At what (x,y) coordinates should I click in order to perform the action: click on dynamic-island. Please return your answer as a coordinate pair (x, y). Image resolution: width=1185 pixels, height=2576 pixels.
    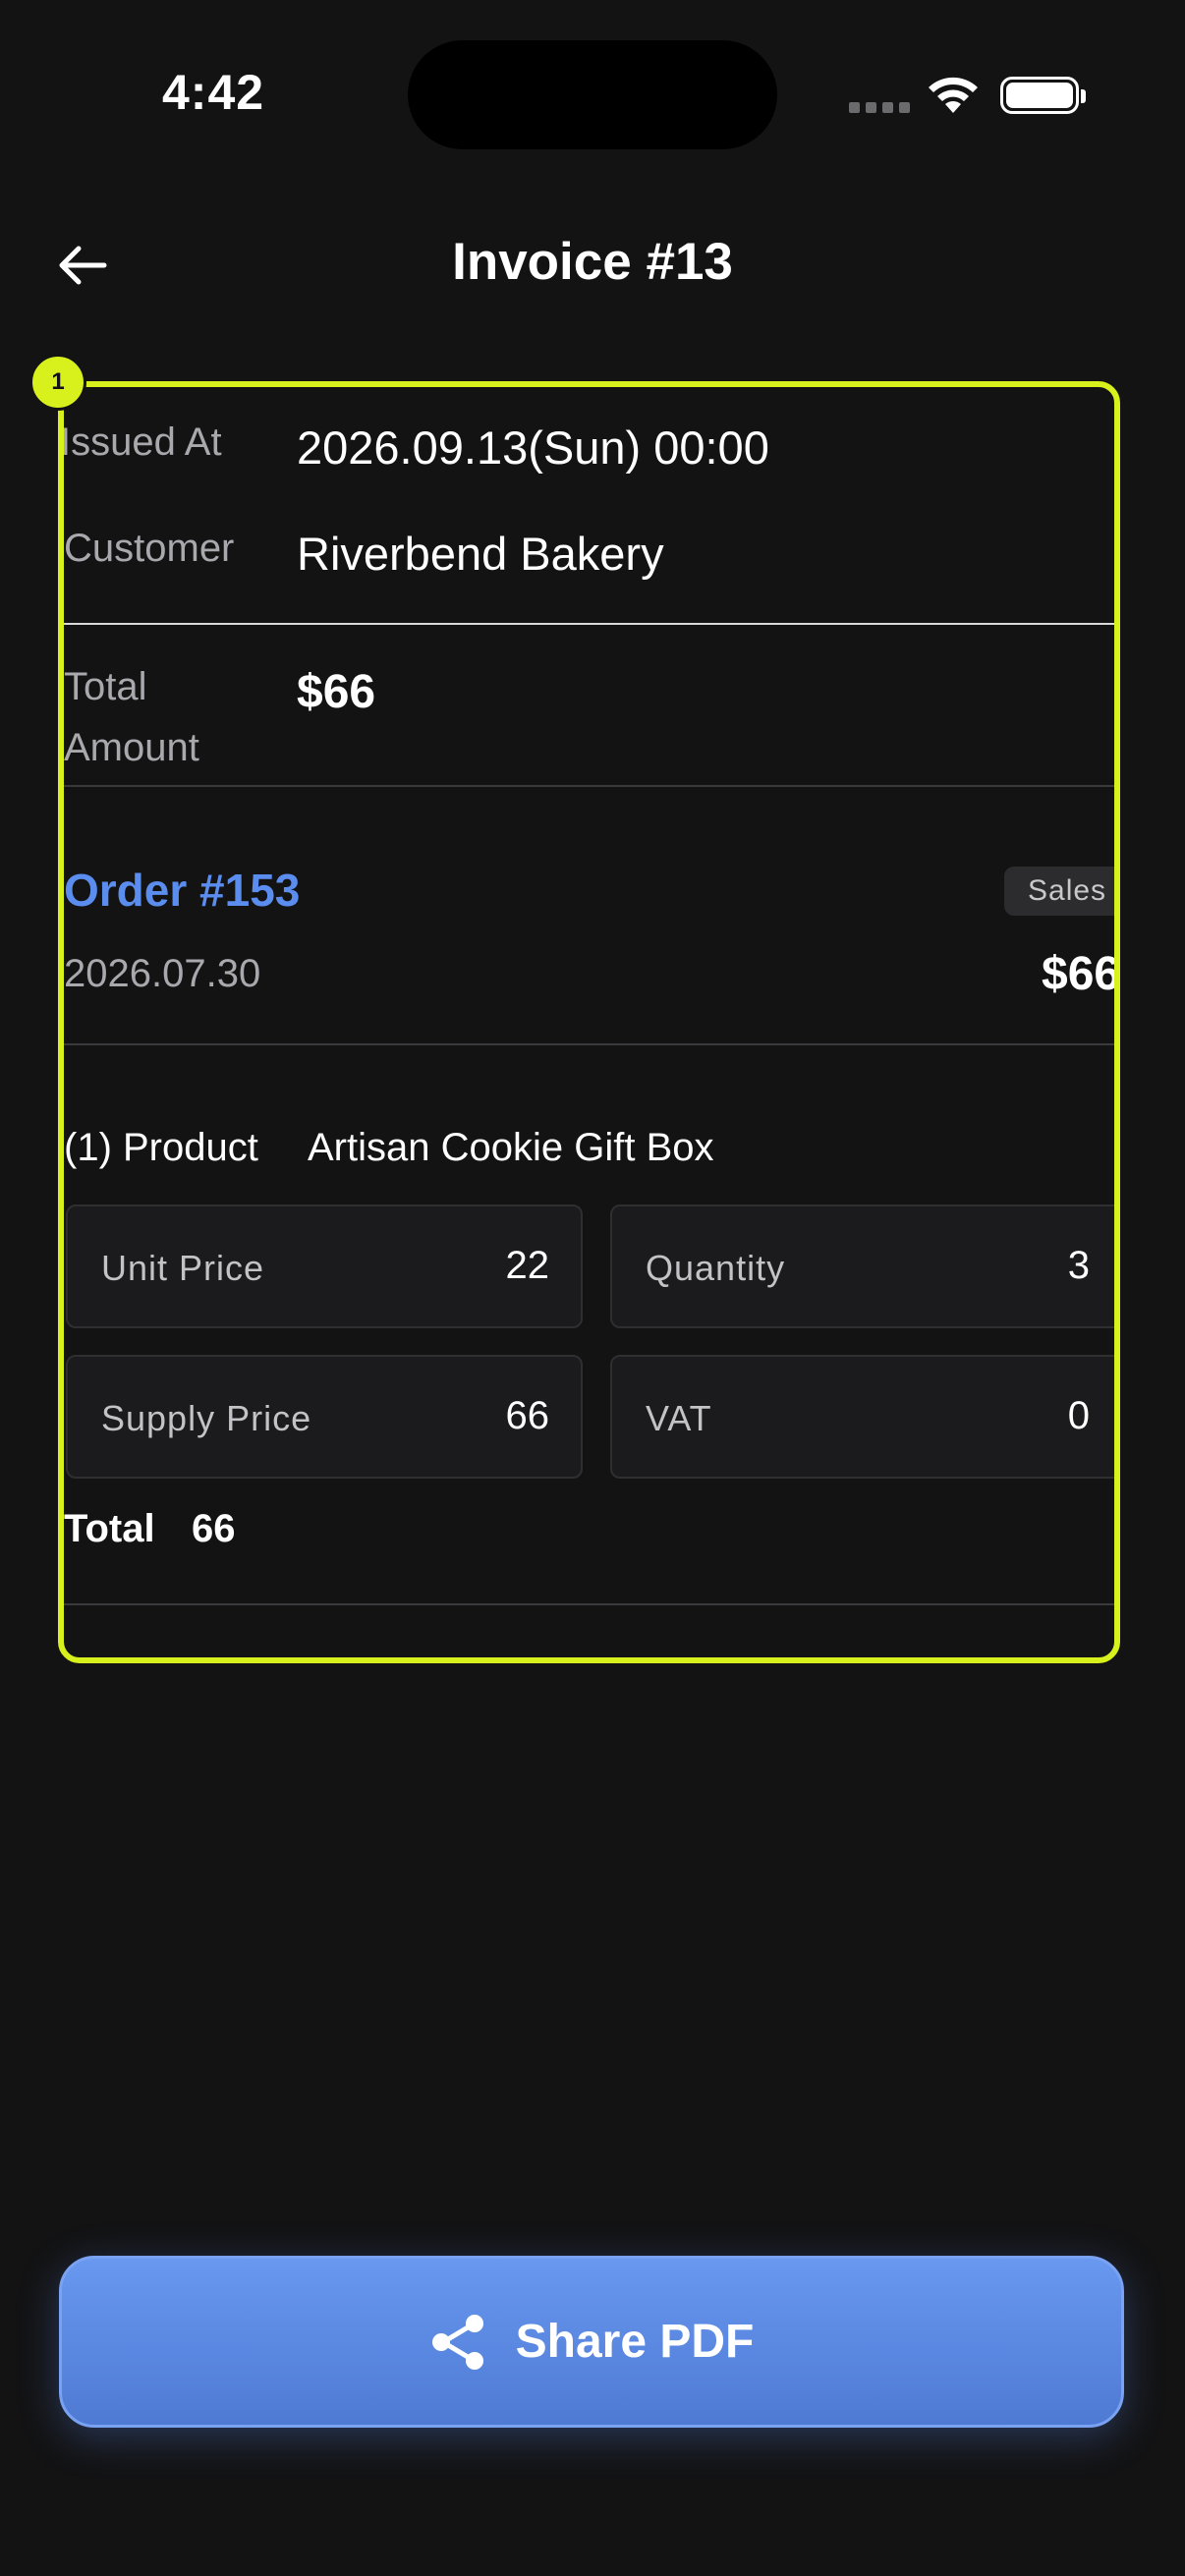
    Looking at the image, I should click on (592, 94).